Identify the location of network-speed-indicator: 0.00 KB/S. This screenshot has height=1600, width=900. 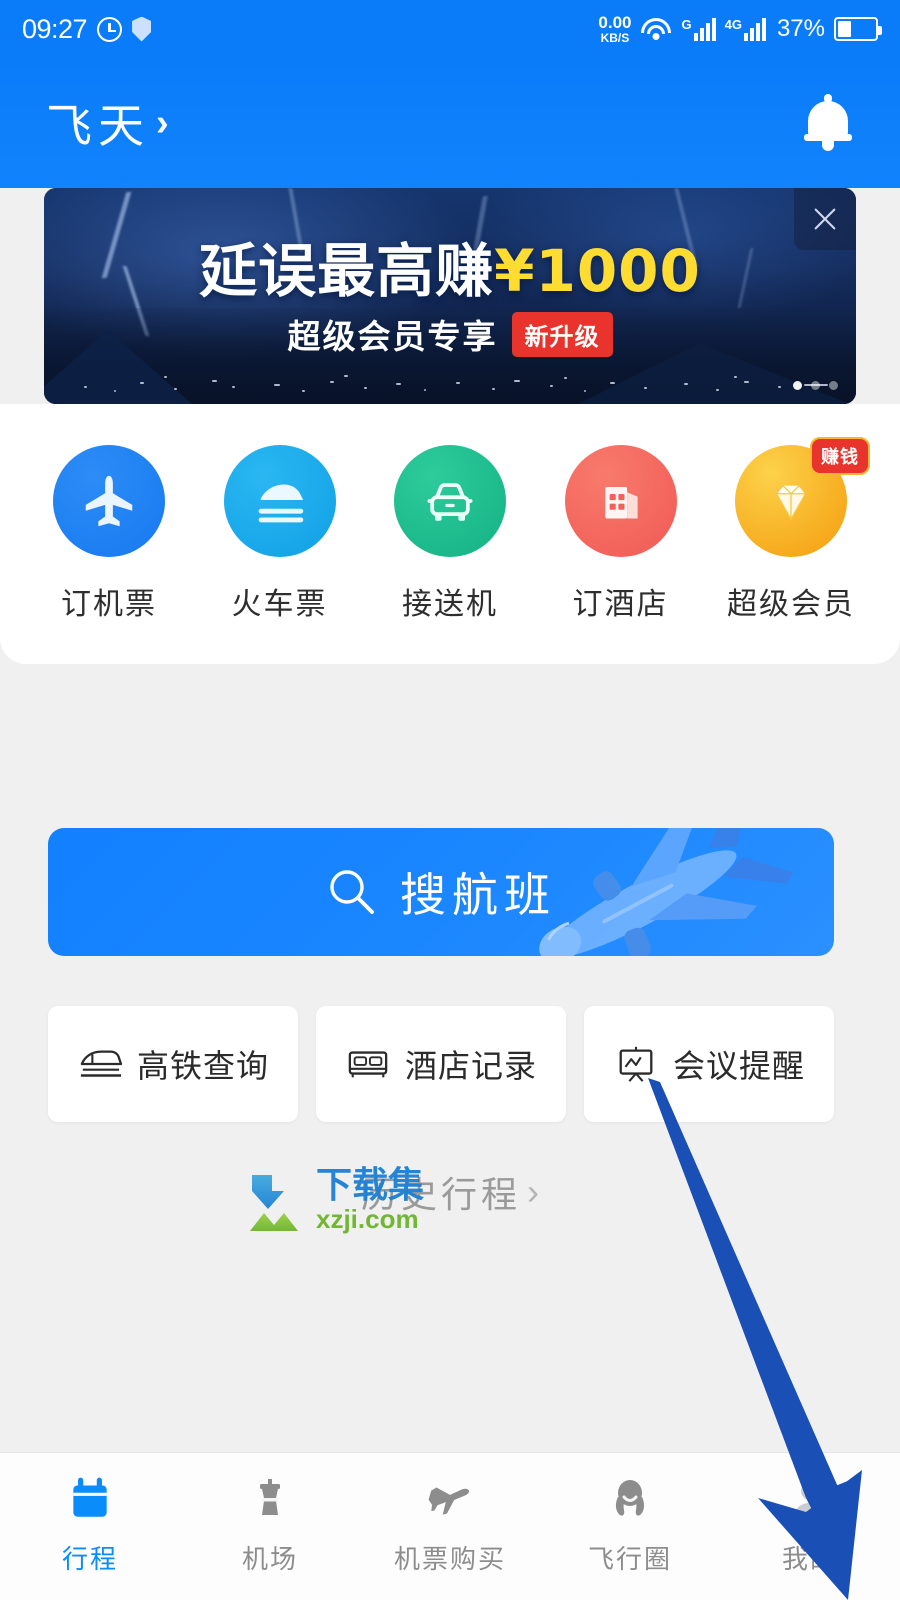
(614, 29).